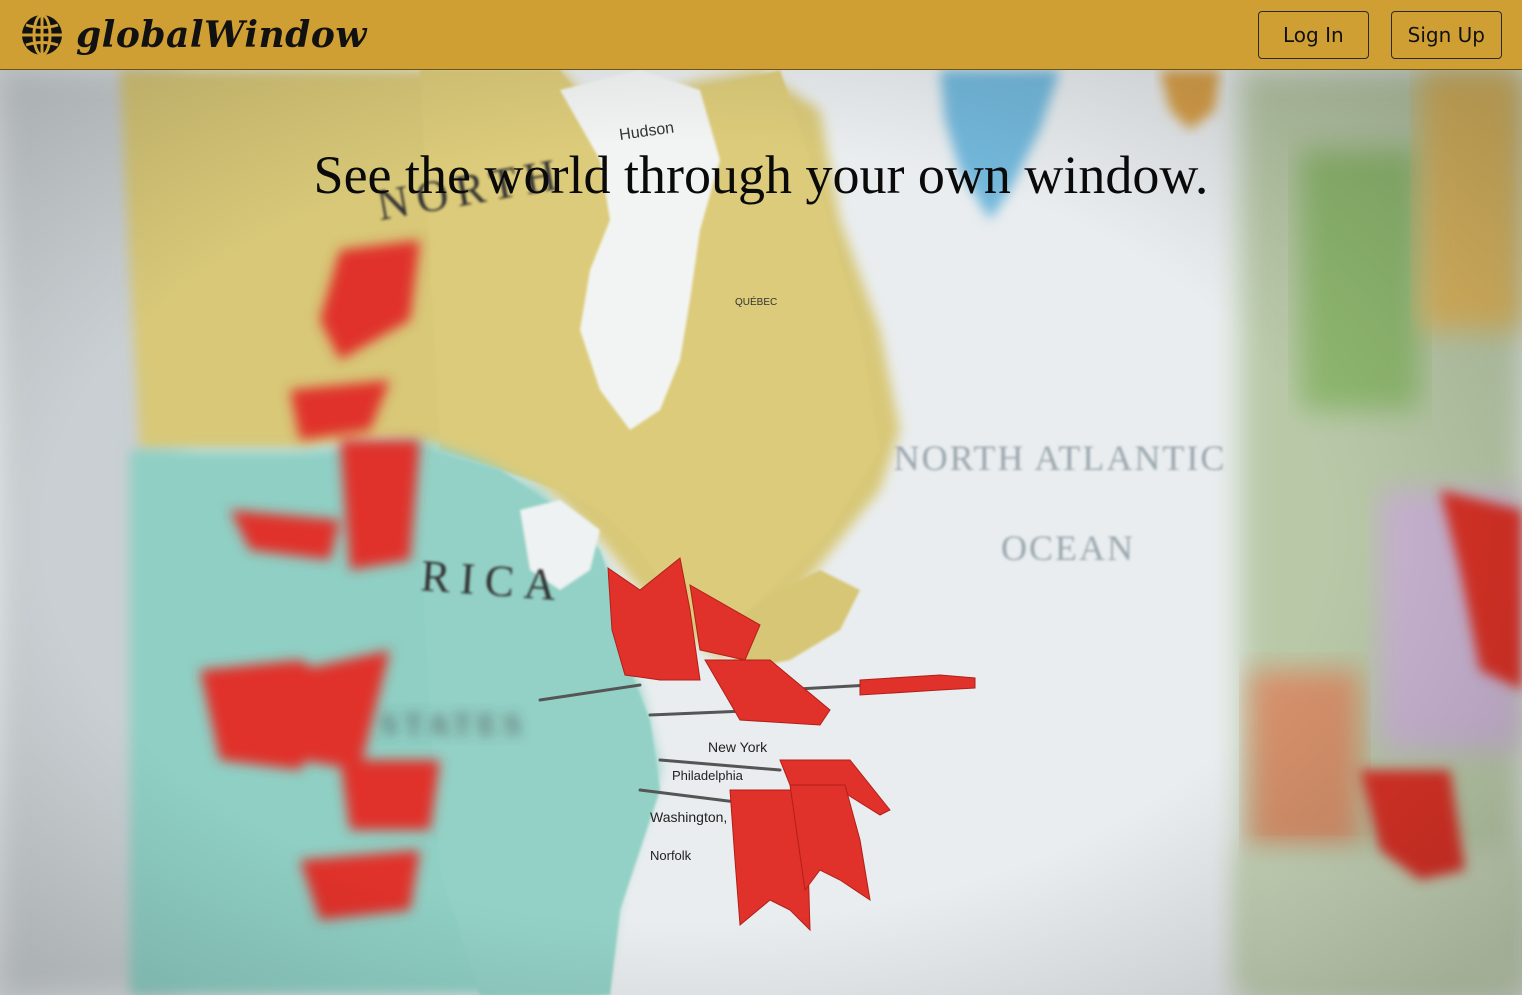  What do you see at coordinates (761, 175) in the screenshot?
I see `hero-headline: See the world through your own window.` at bounding box center [761, 175].